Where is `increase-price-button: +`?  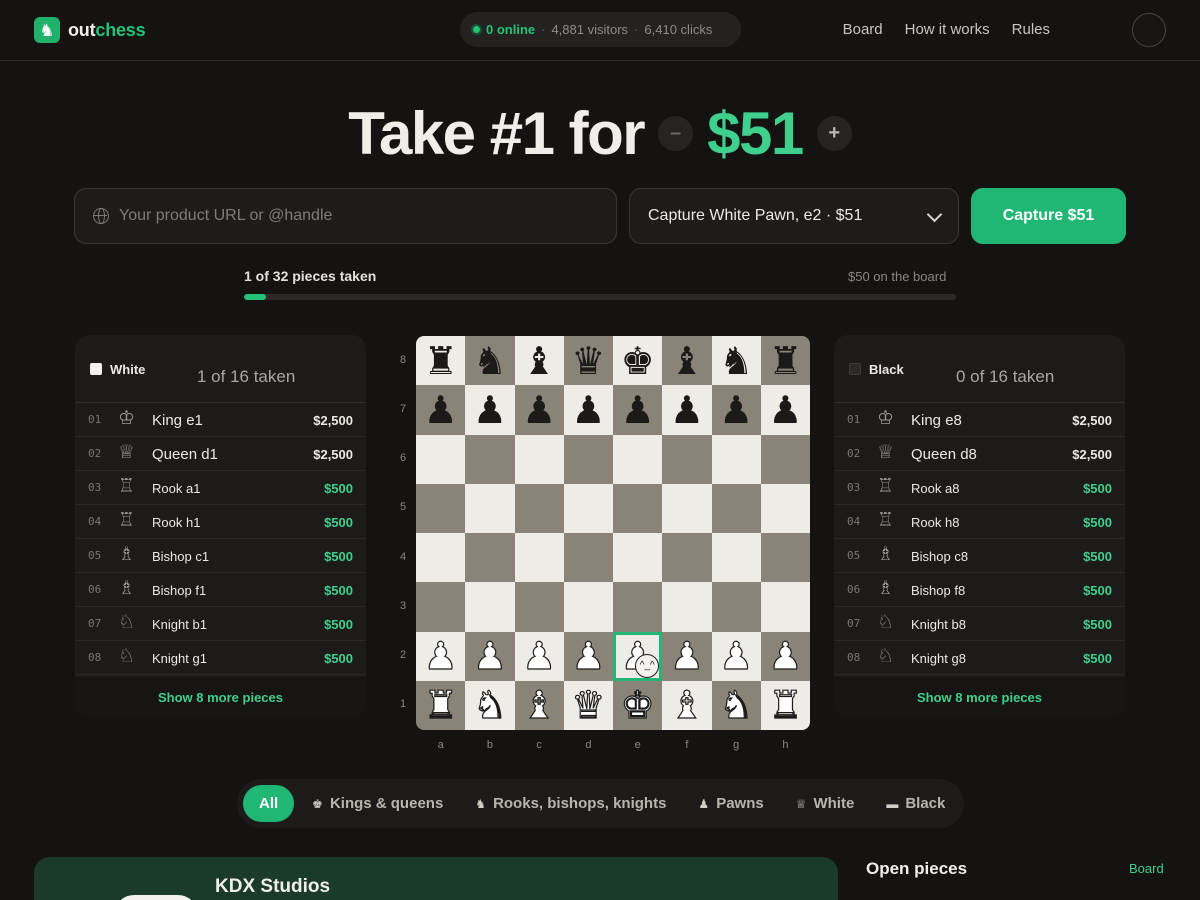 increase-price-button: + is located at coordinates (834, 133).